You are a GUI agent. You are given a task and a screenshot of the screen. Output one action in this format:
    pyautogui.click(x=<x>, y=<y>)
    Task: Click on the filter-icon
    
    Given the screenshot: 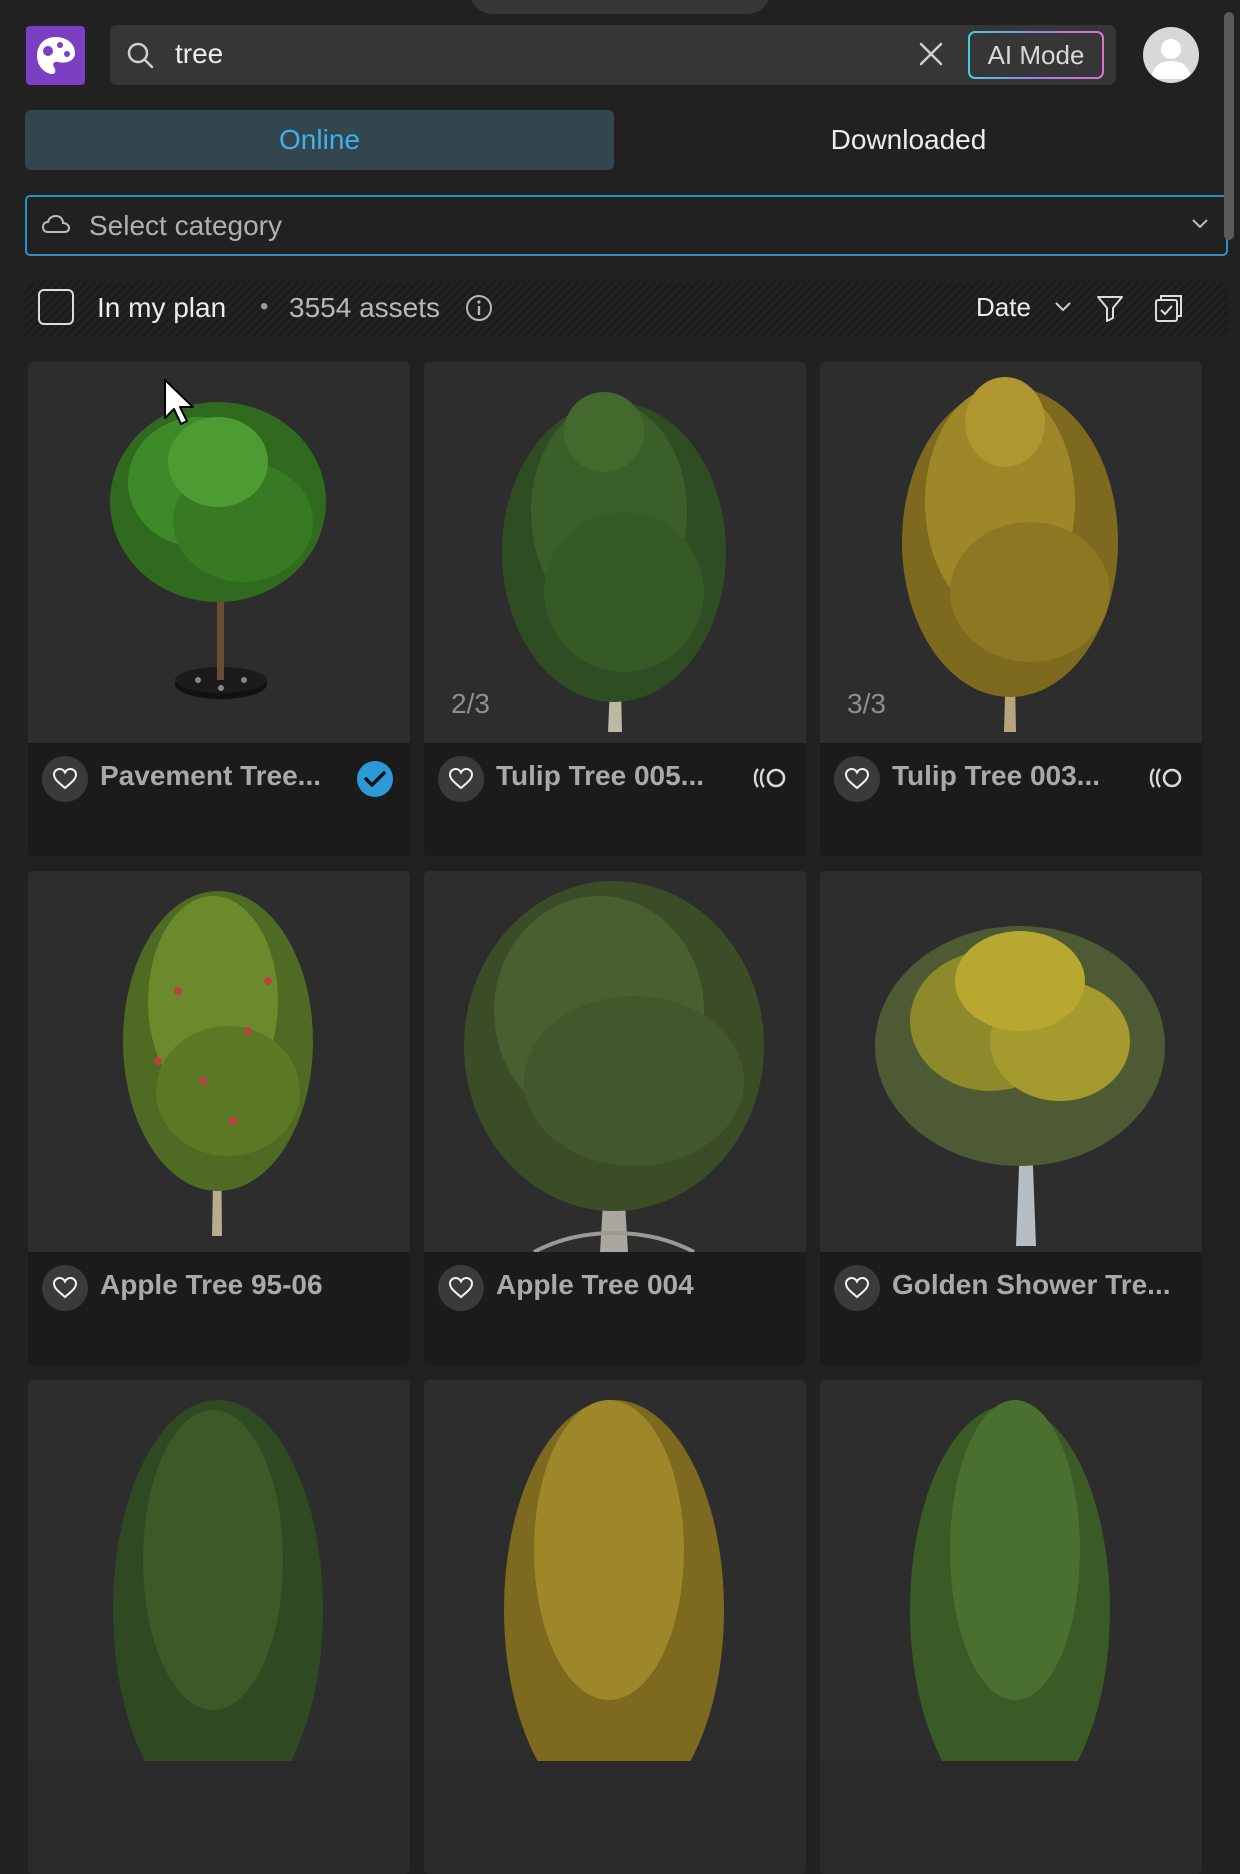 What is the action you would take?
    pyautogui.click(x=1110, y=308)
    